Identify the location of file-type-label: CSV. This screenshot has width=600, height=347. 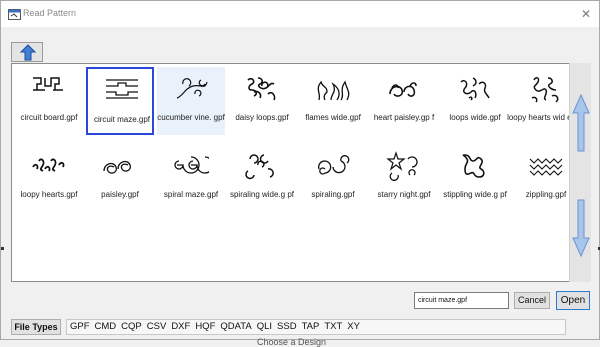
(156, 326).